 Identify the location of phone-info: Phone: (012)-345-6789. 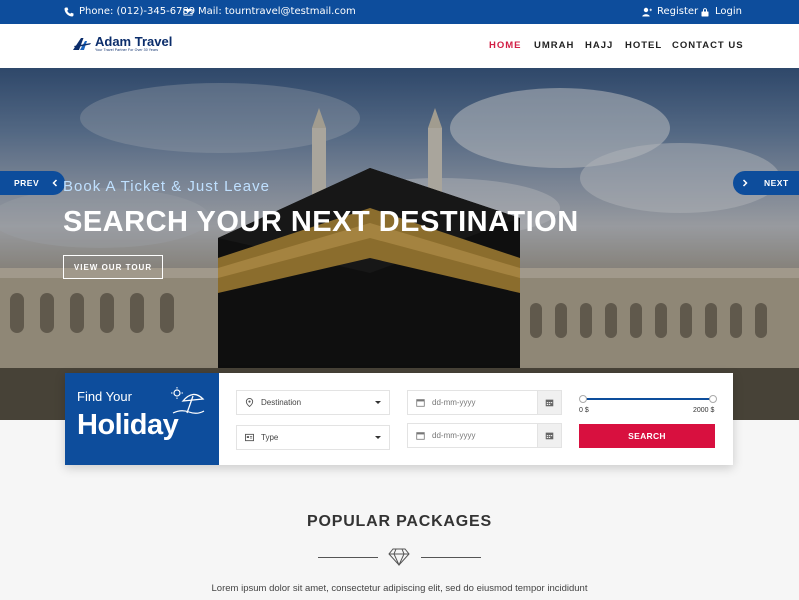
(129, 11).